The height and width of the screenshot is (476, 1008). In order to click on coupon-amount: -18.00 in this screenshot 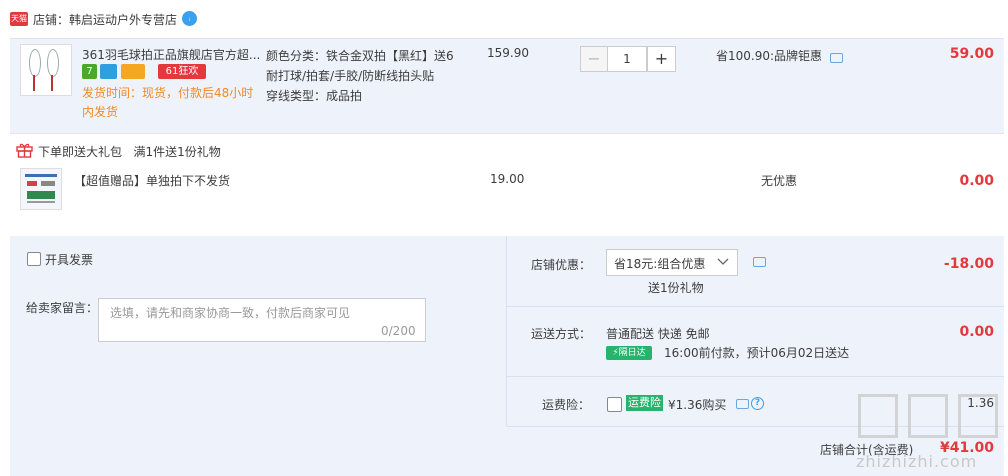, I will do `click(968, 264)`.